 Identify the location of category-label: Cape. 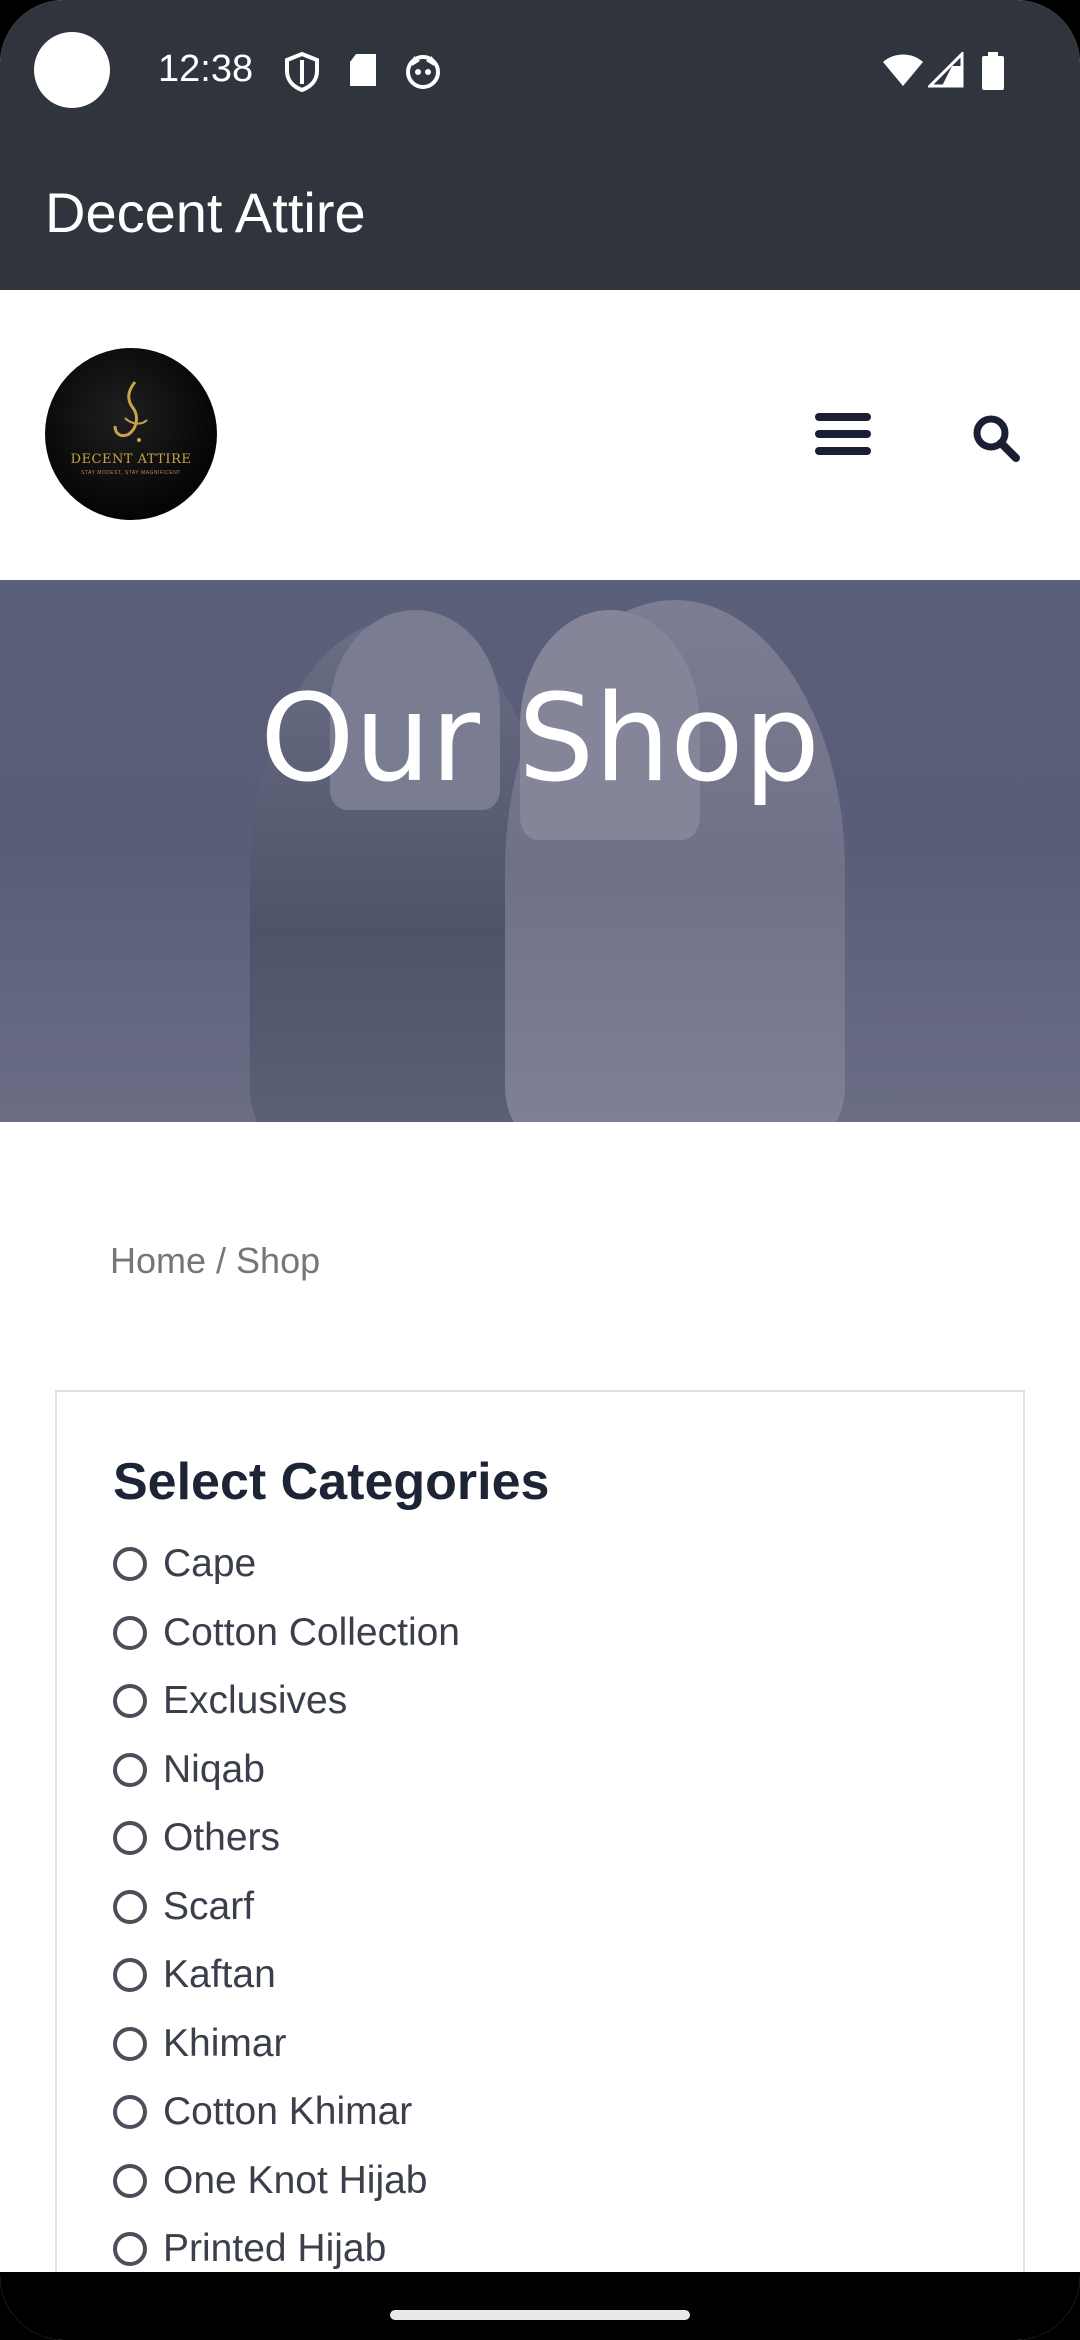
(210, 1564).